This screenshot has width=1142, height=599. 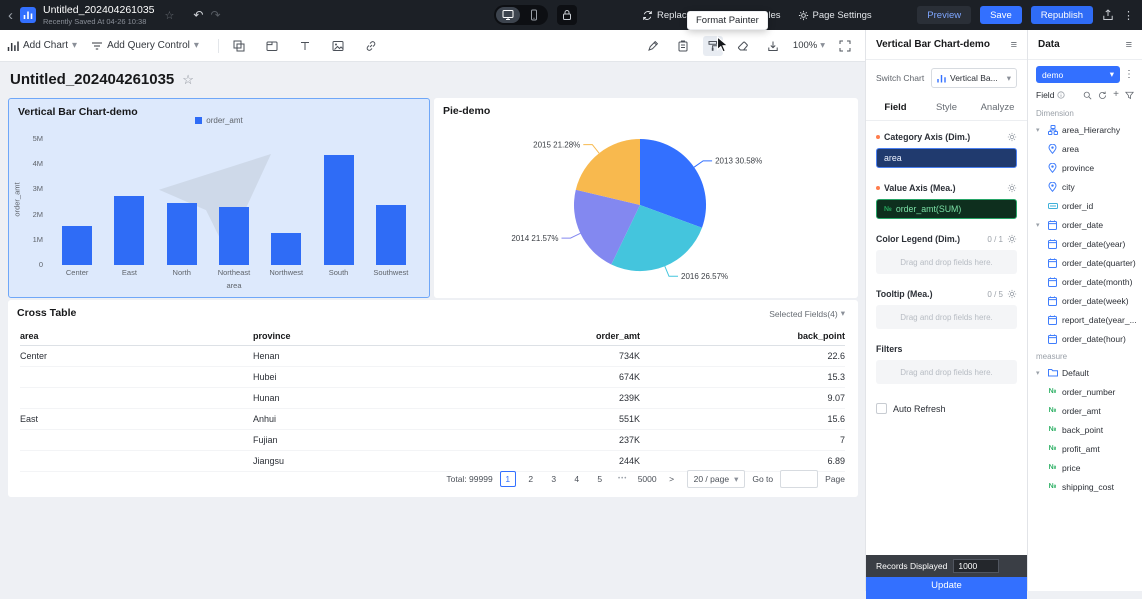 I want to click on clipboard-icon, so click(x=683, y=46).